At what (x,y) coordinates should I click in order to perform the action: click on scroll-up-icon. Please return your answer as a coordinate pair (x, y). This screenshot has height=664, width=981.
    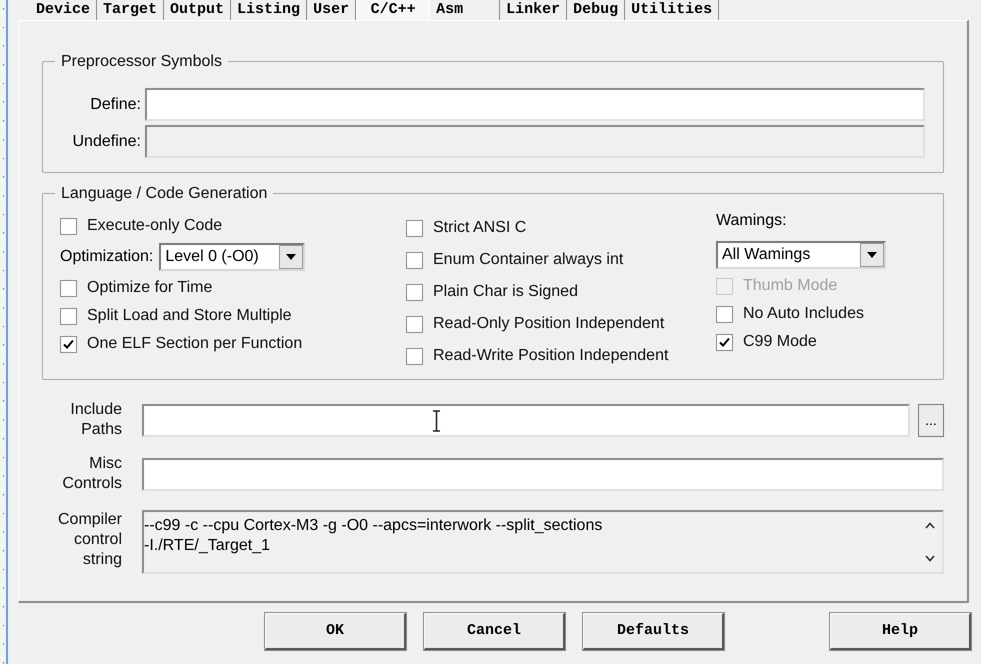
    Looking at the image, I should click on (930, 525).